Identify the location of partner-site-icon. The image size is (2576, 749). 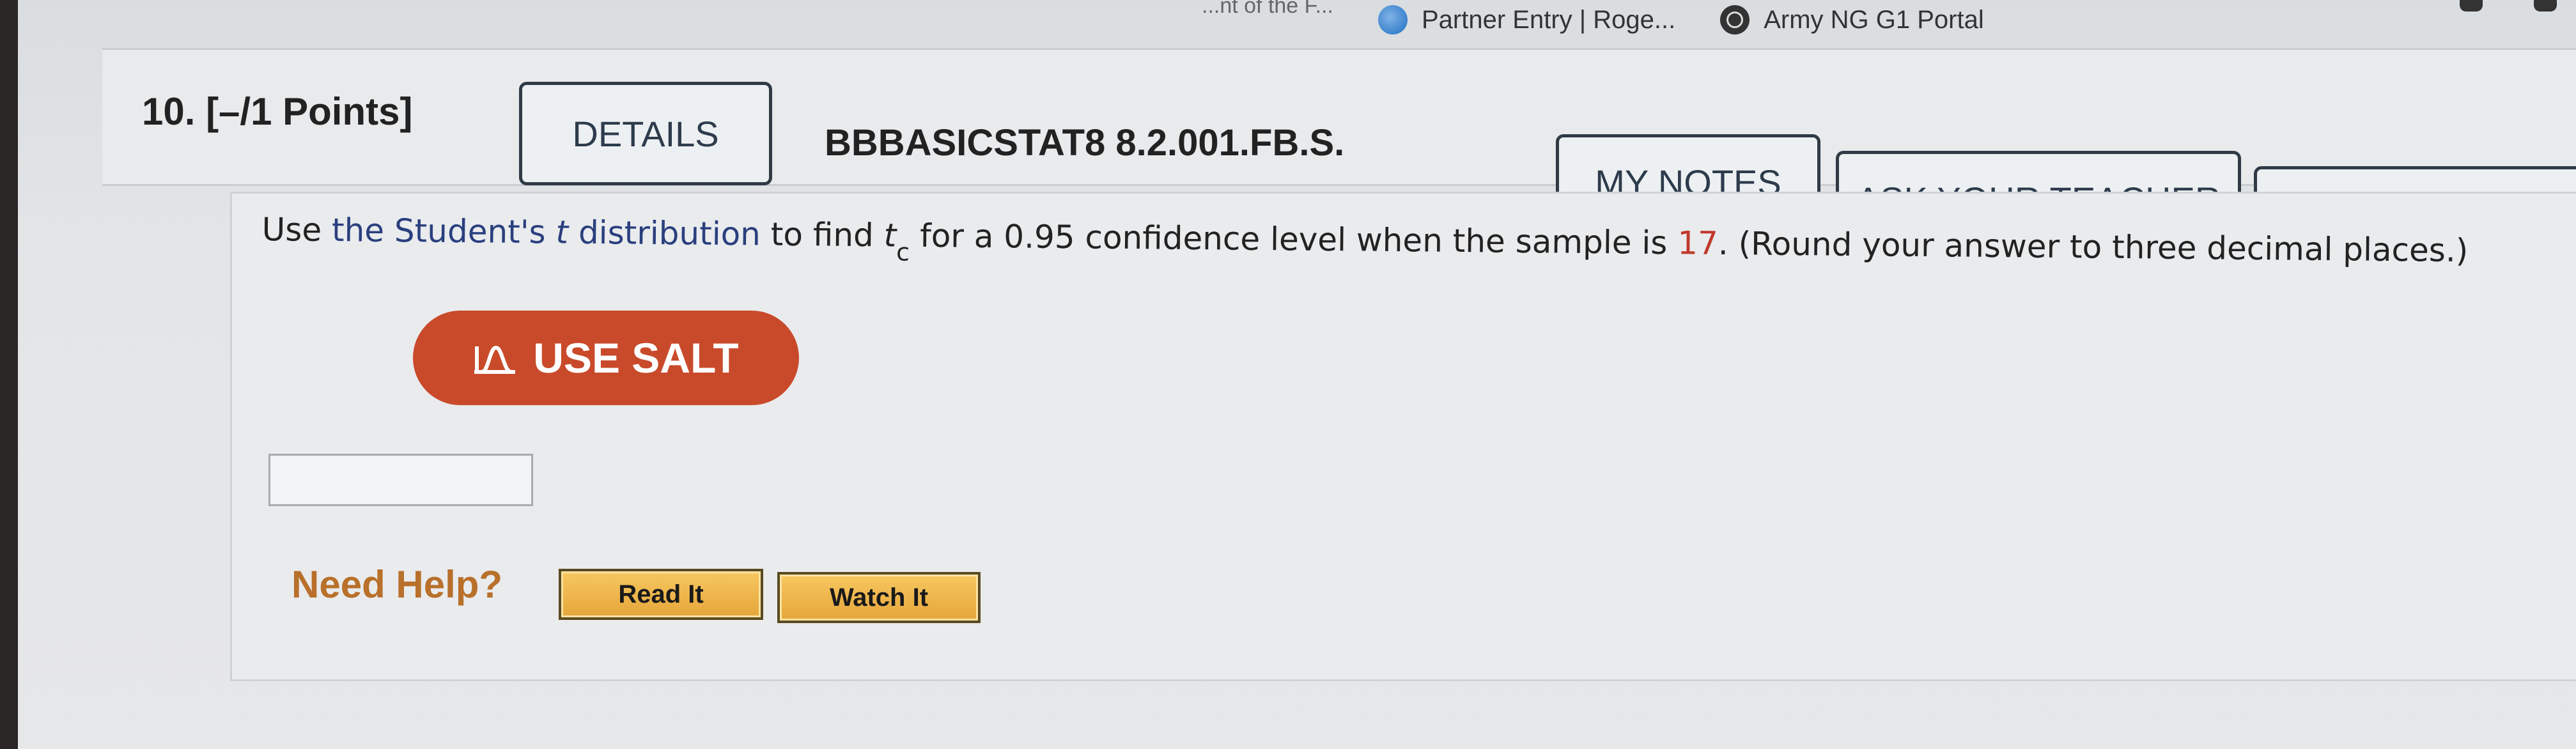
(1393, 20).